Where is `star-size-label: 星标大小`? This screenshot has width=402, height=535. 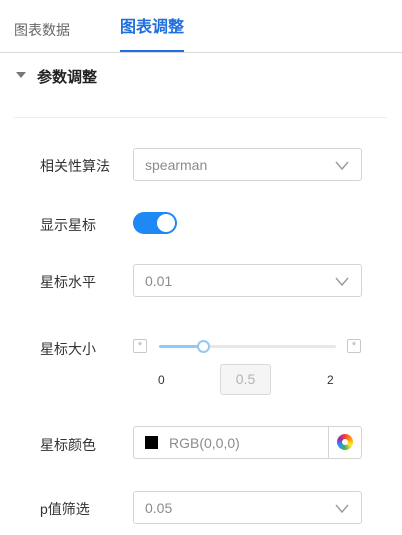
star-size-label: 星标大小 is located at coordinates (68, 349).